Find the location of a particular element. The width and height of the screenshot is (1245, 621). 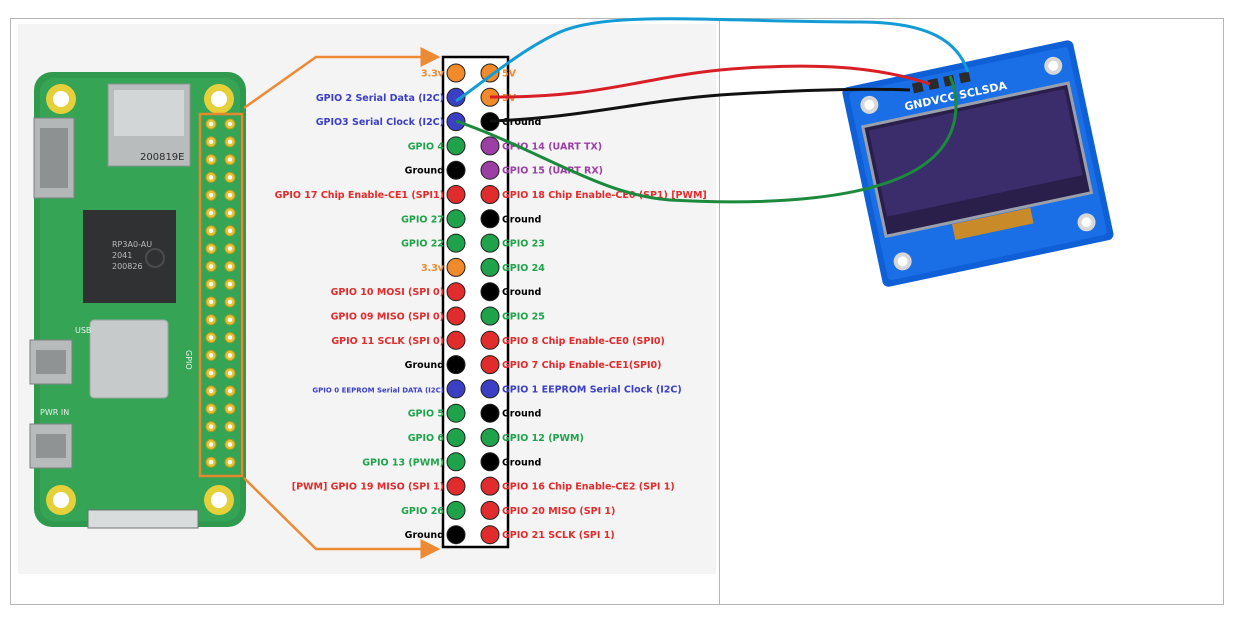

pin-label-left-11: GPIO 09 MISO (SPI 0) is located at coordinates (387, 317).